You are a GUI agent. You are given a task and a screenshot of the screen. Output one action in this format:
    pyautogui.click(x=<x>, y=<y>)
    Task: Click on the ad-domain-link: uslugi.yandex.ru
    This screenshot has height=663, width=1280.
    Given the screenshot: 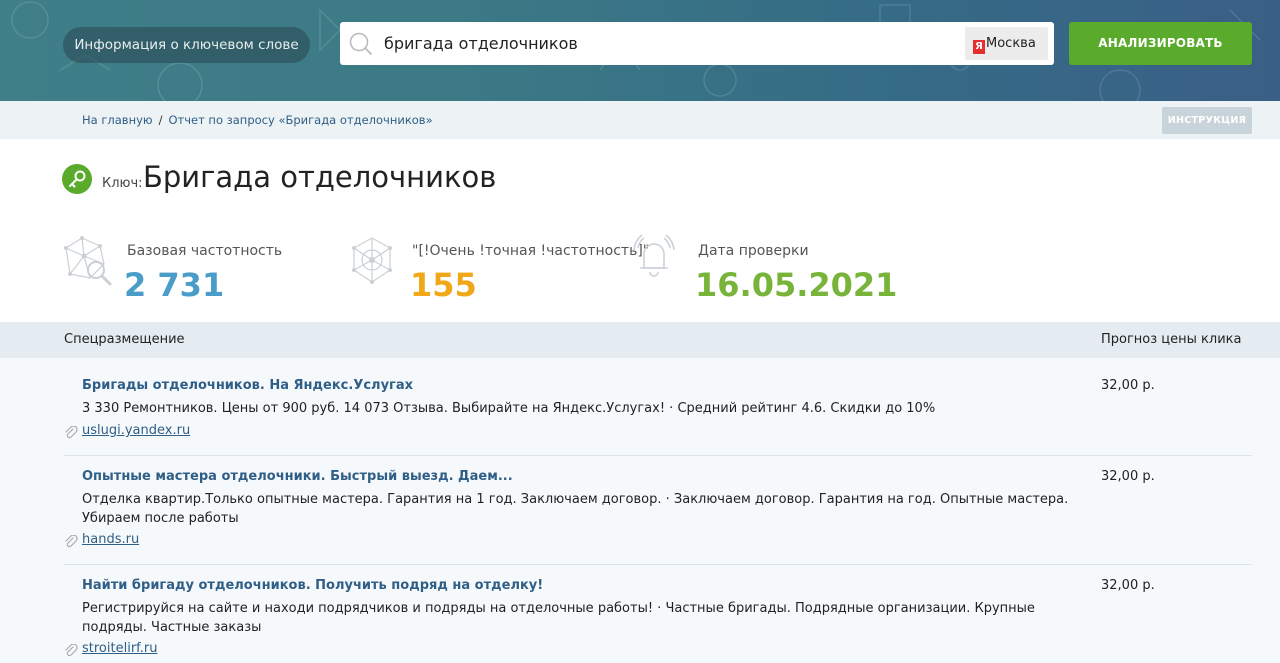 What is the action you would take?
    pyautogui.click(x=136, y=430)
    